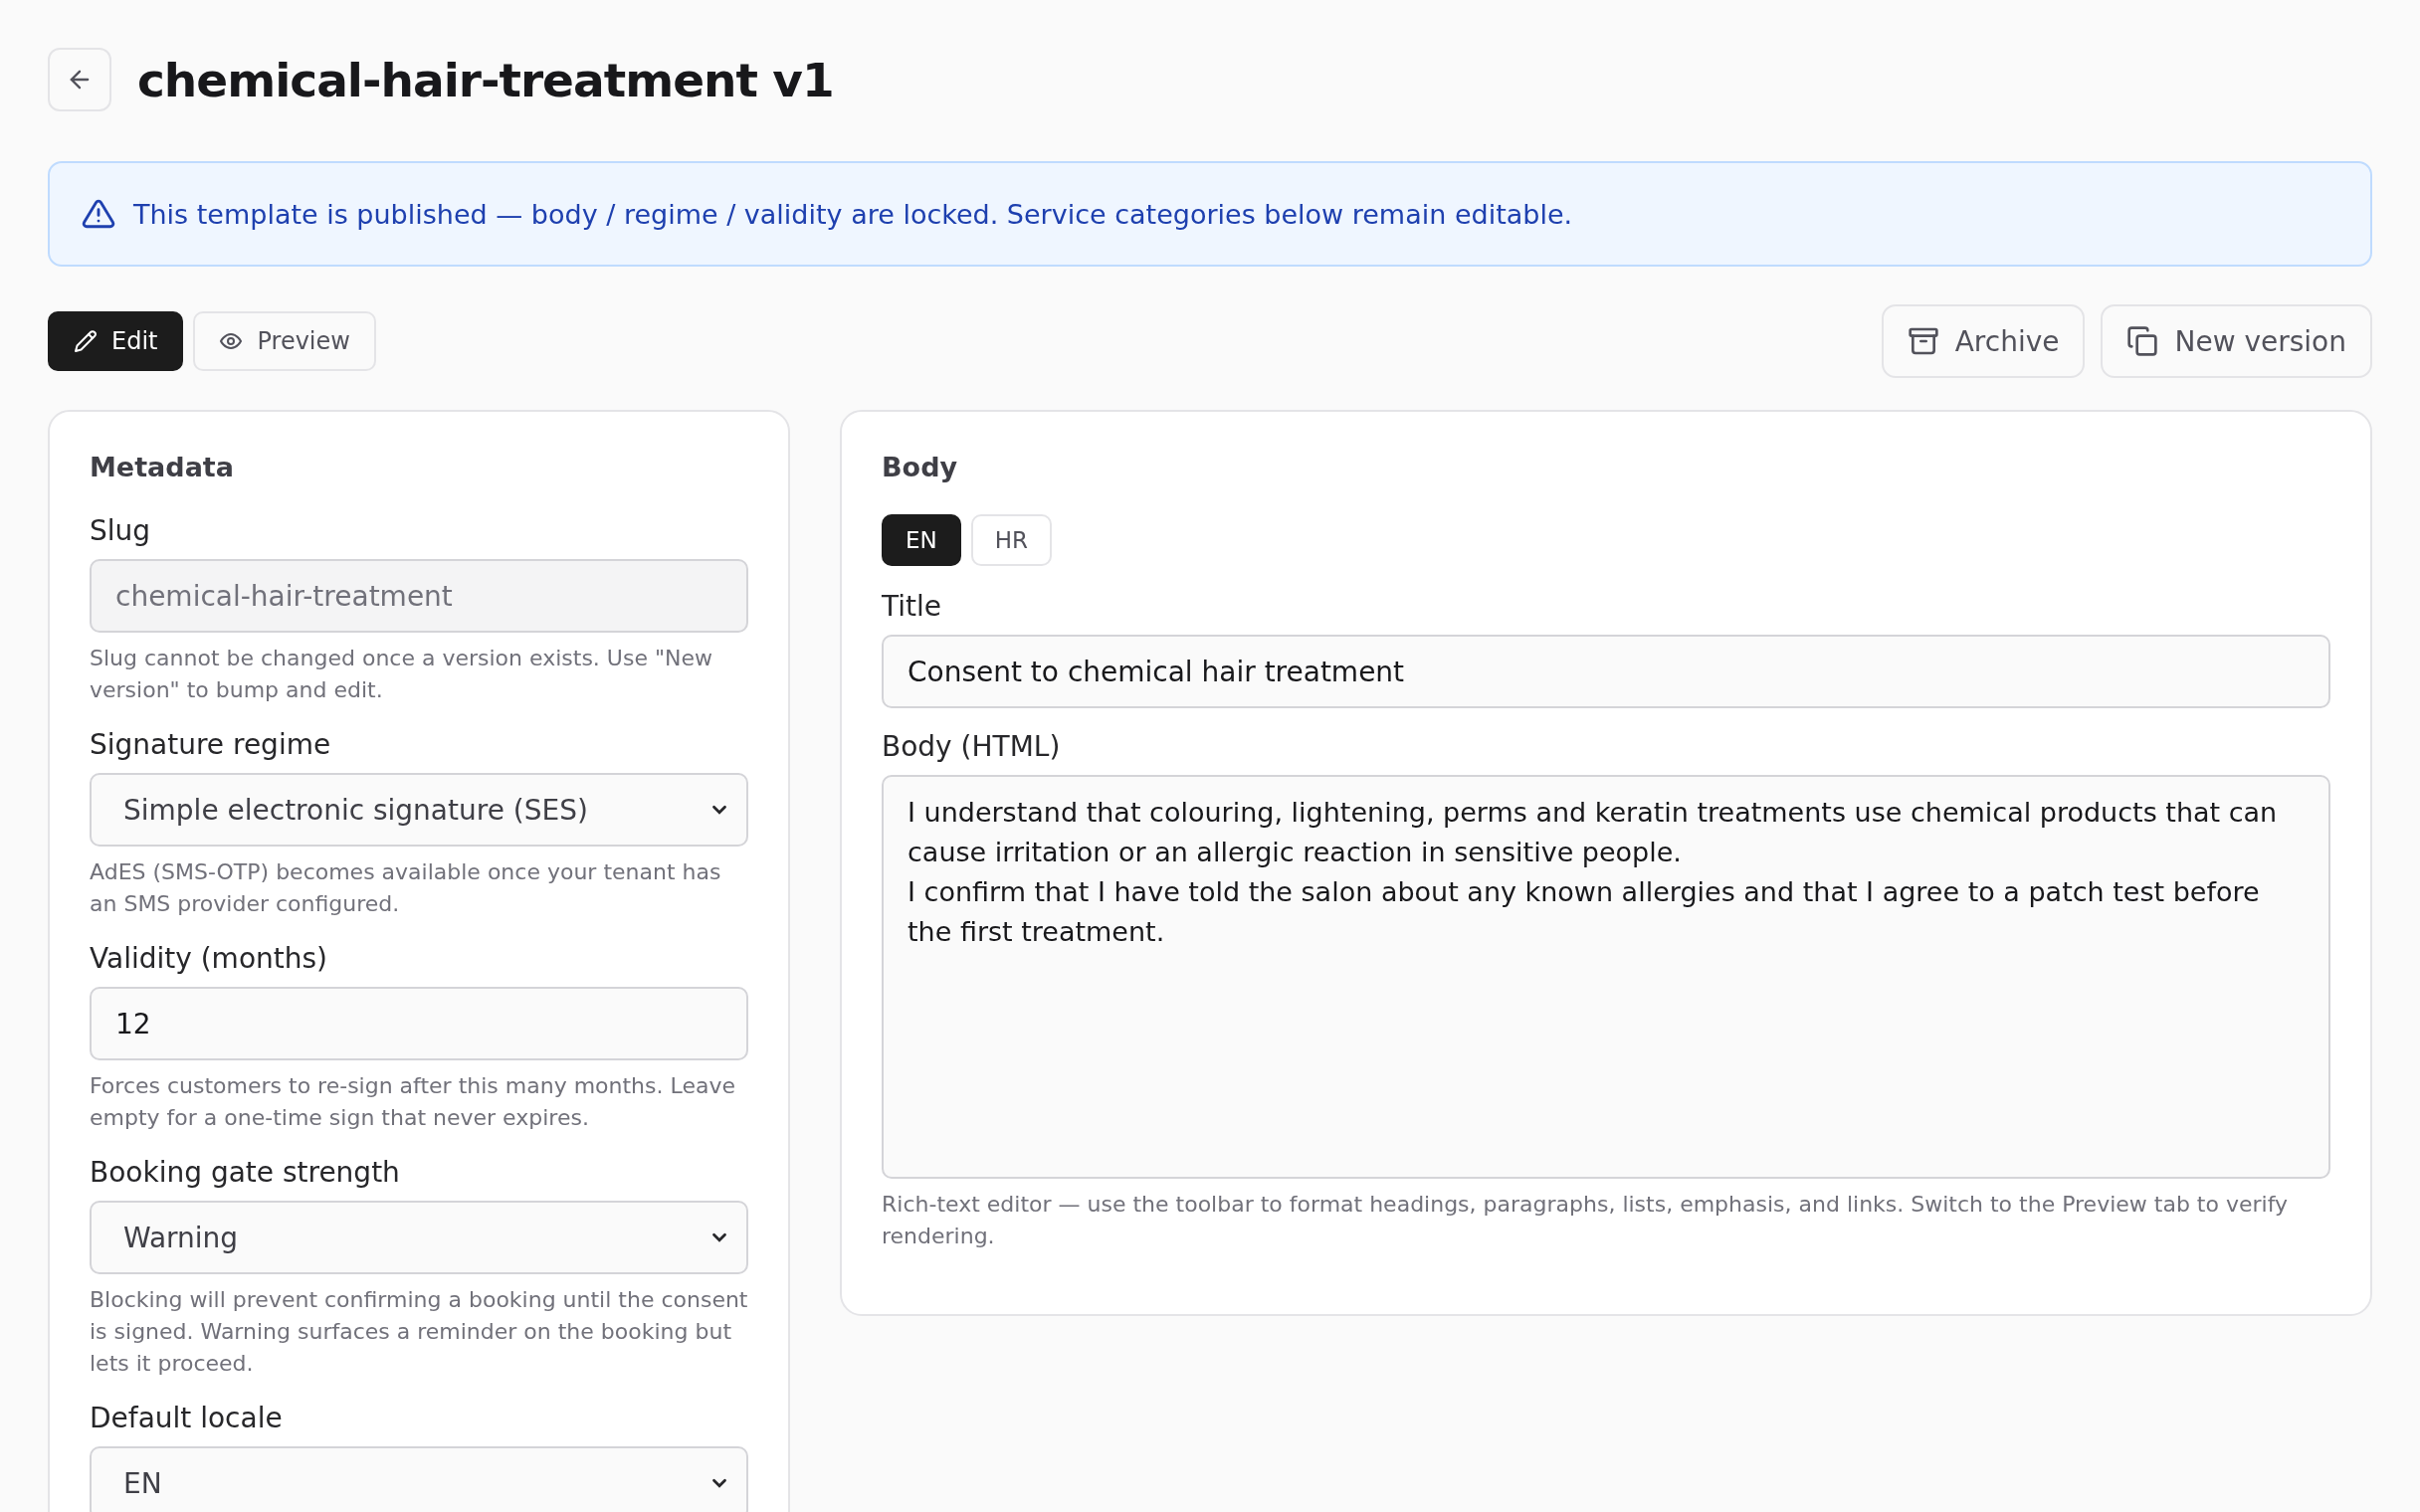 The image size is (2420, 1512). Describe the element at coordinates (972, 746) in the screenshot. I see `field-label: Body (HTML)` at that location.